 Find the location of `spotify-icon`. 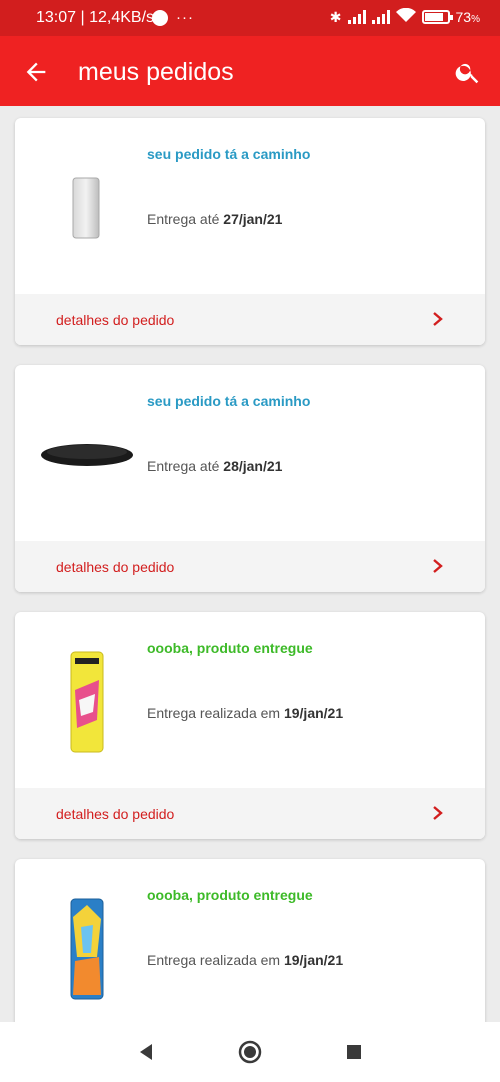

spotify-icon is located at coordinates (160, 18).